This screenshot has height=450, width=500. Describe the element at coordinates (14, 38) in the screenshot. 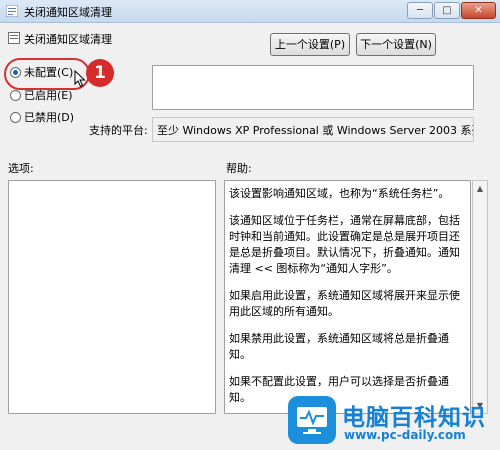

I see `policy-setting-icon` at that location.